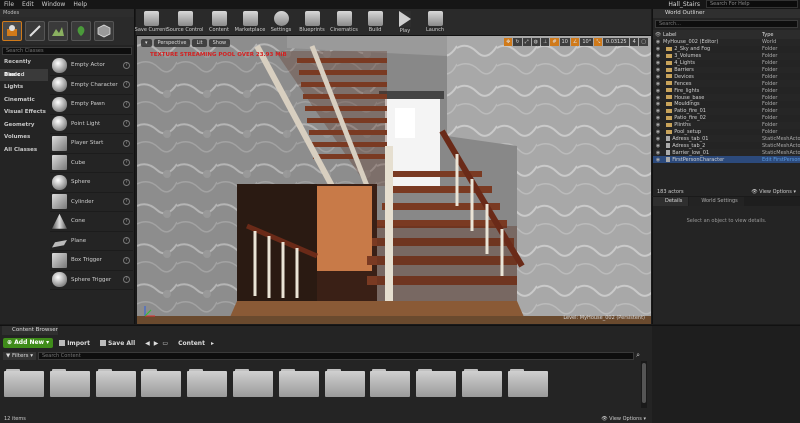 The height and width of the screenshot is (423, 800). I want to click on outliner-row: ◉ Plinths Folder, so click(726, 125).